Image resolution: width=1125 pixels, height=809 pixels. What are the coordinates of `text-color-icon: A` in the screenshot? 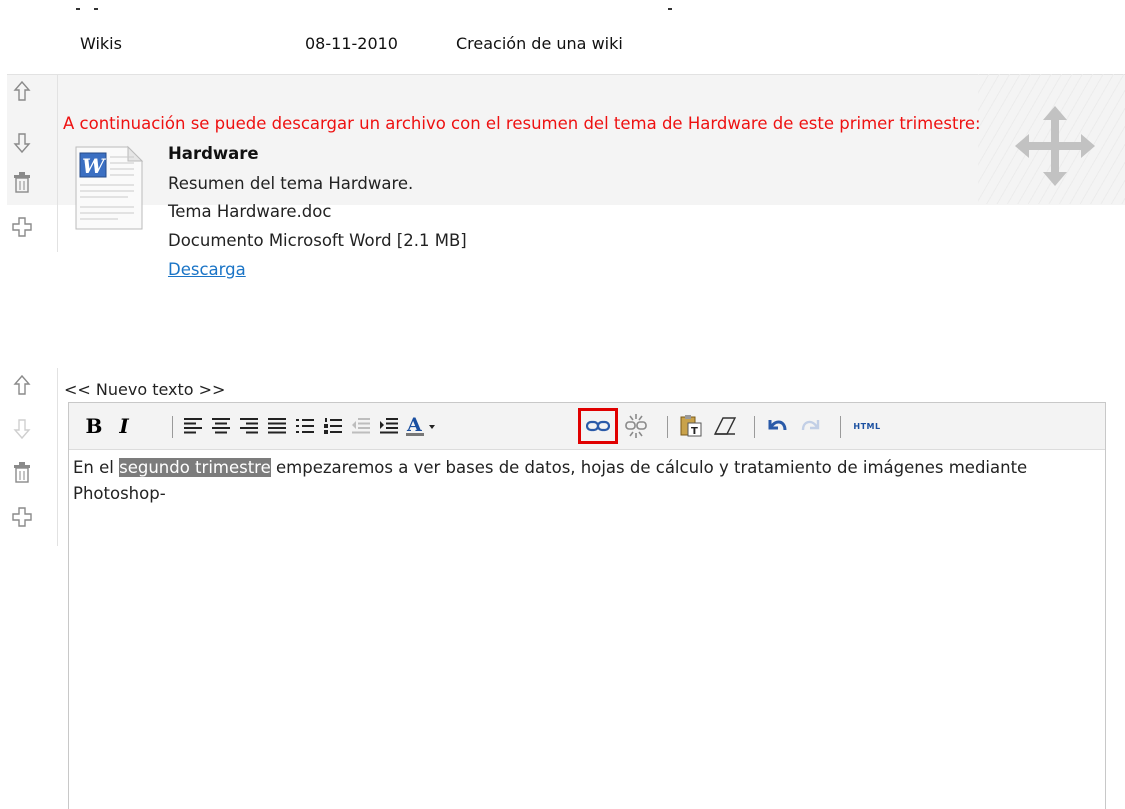 It's located at (420, 425).